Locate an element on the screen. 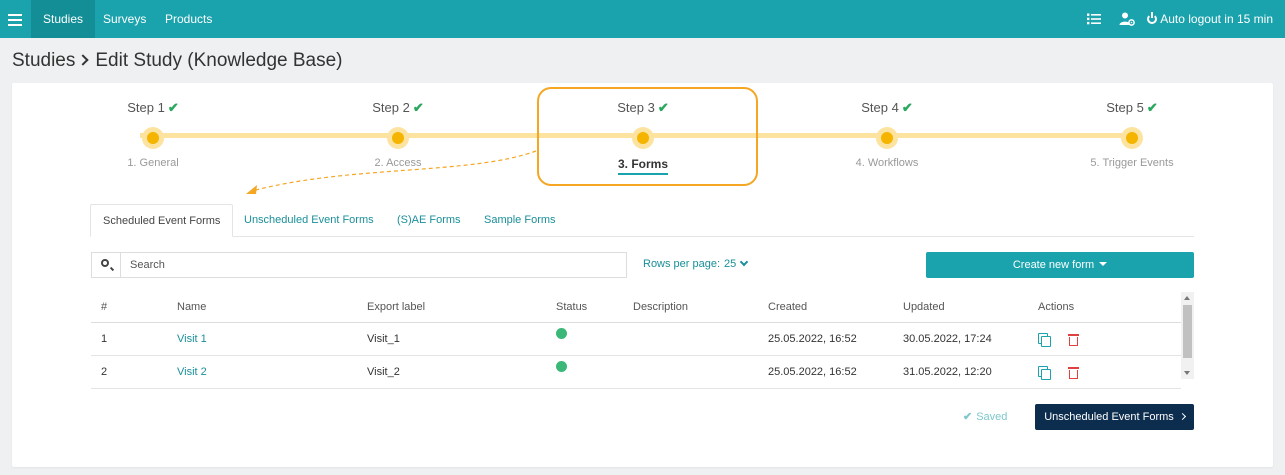 The height and width of the screenshot is (475, 1285). create-new-form-button: Create new form is located at coordinates (1060, 265).